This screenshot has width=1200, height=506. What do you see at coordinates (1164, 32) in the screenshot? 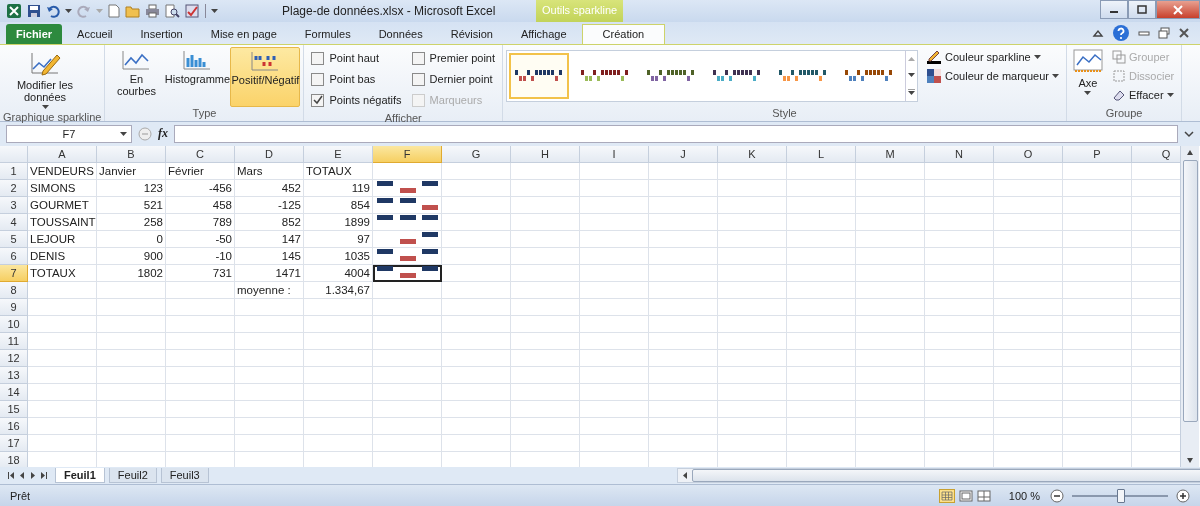
I see `restore-workbook-icon` at bounding box center [1164, 32].